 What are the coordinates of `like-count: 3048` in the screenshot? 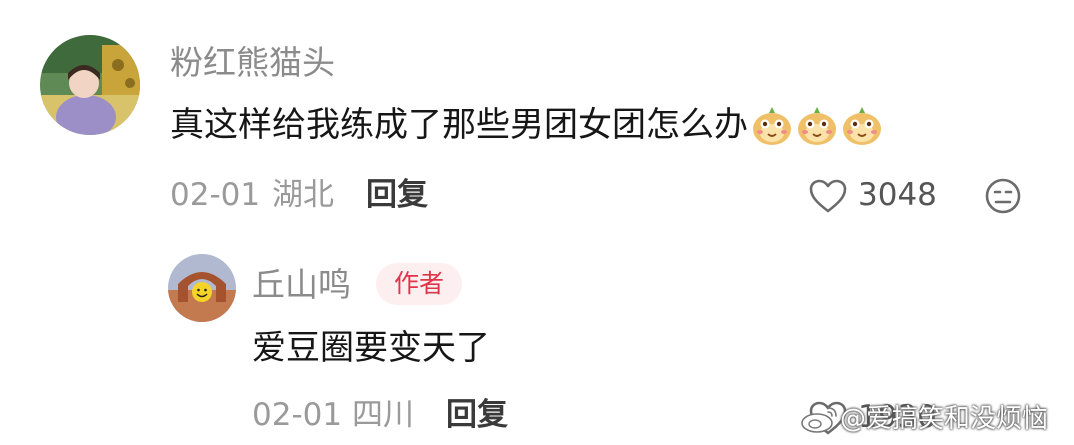 It's located at (897, 195).